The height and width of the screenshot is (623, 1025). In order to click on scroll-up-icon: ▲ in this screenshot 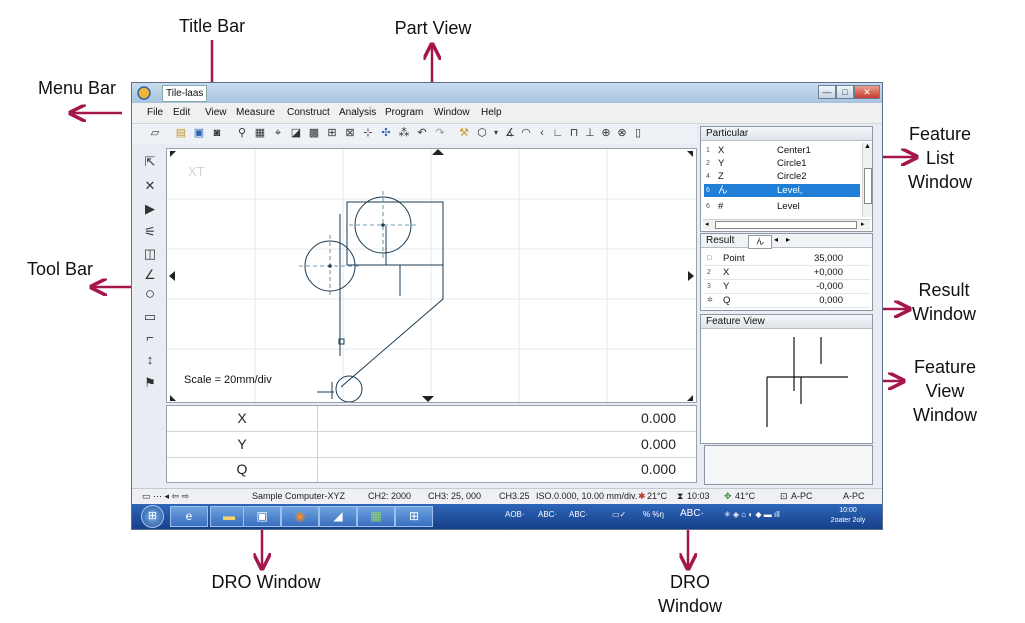, I will do `click(867, 146)`.